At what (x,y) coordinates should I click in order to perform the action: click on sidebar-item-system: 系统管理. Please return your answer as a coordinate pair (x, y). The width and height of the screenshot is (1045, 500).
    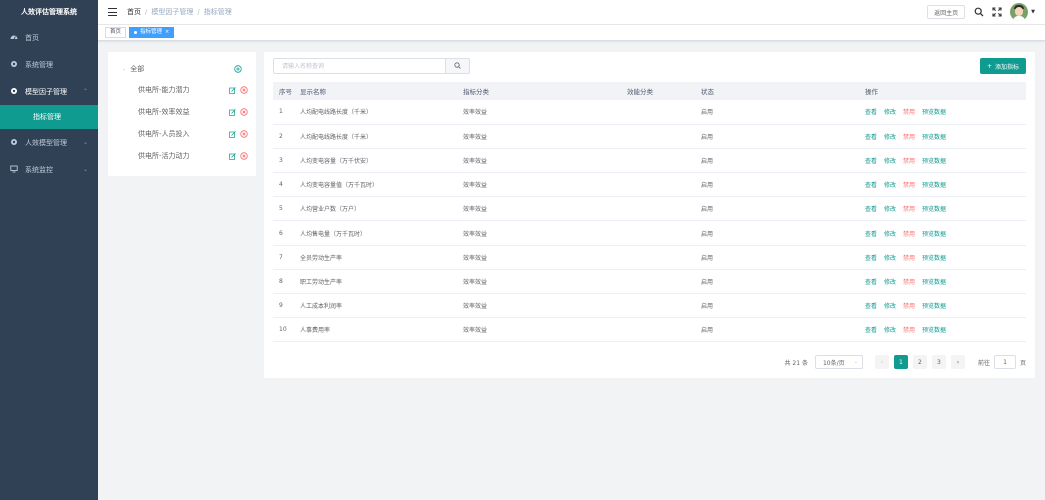
    Looking at the image, I should click on (49, 64).